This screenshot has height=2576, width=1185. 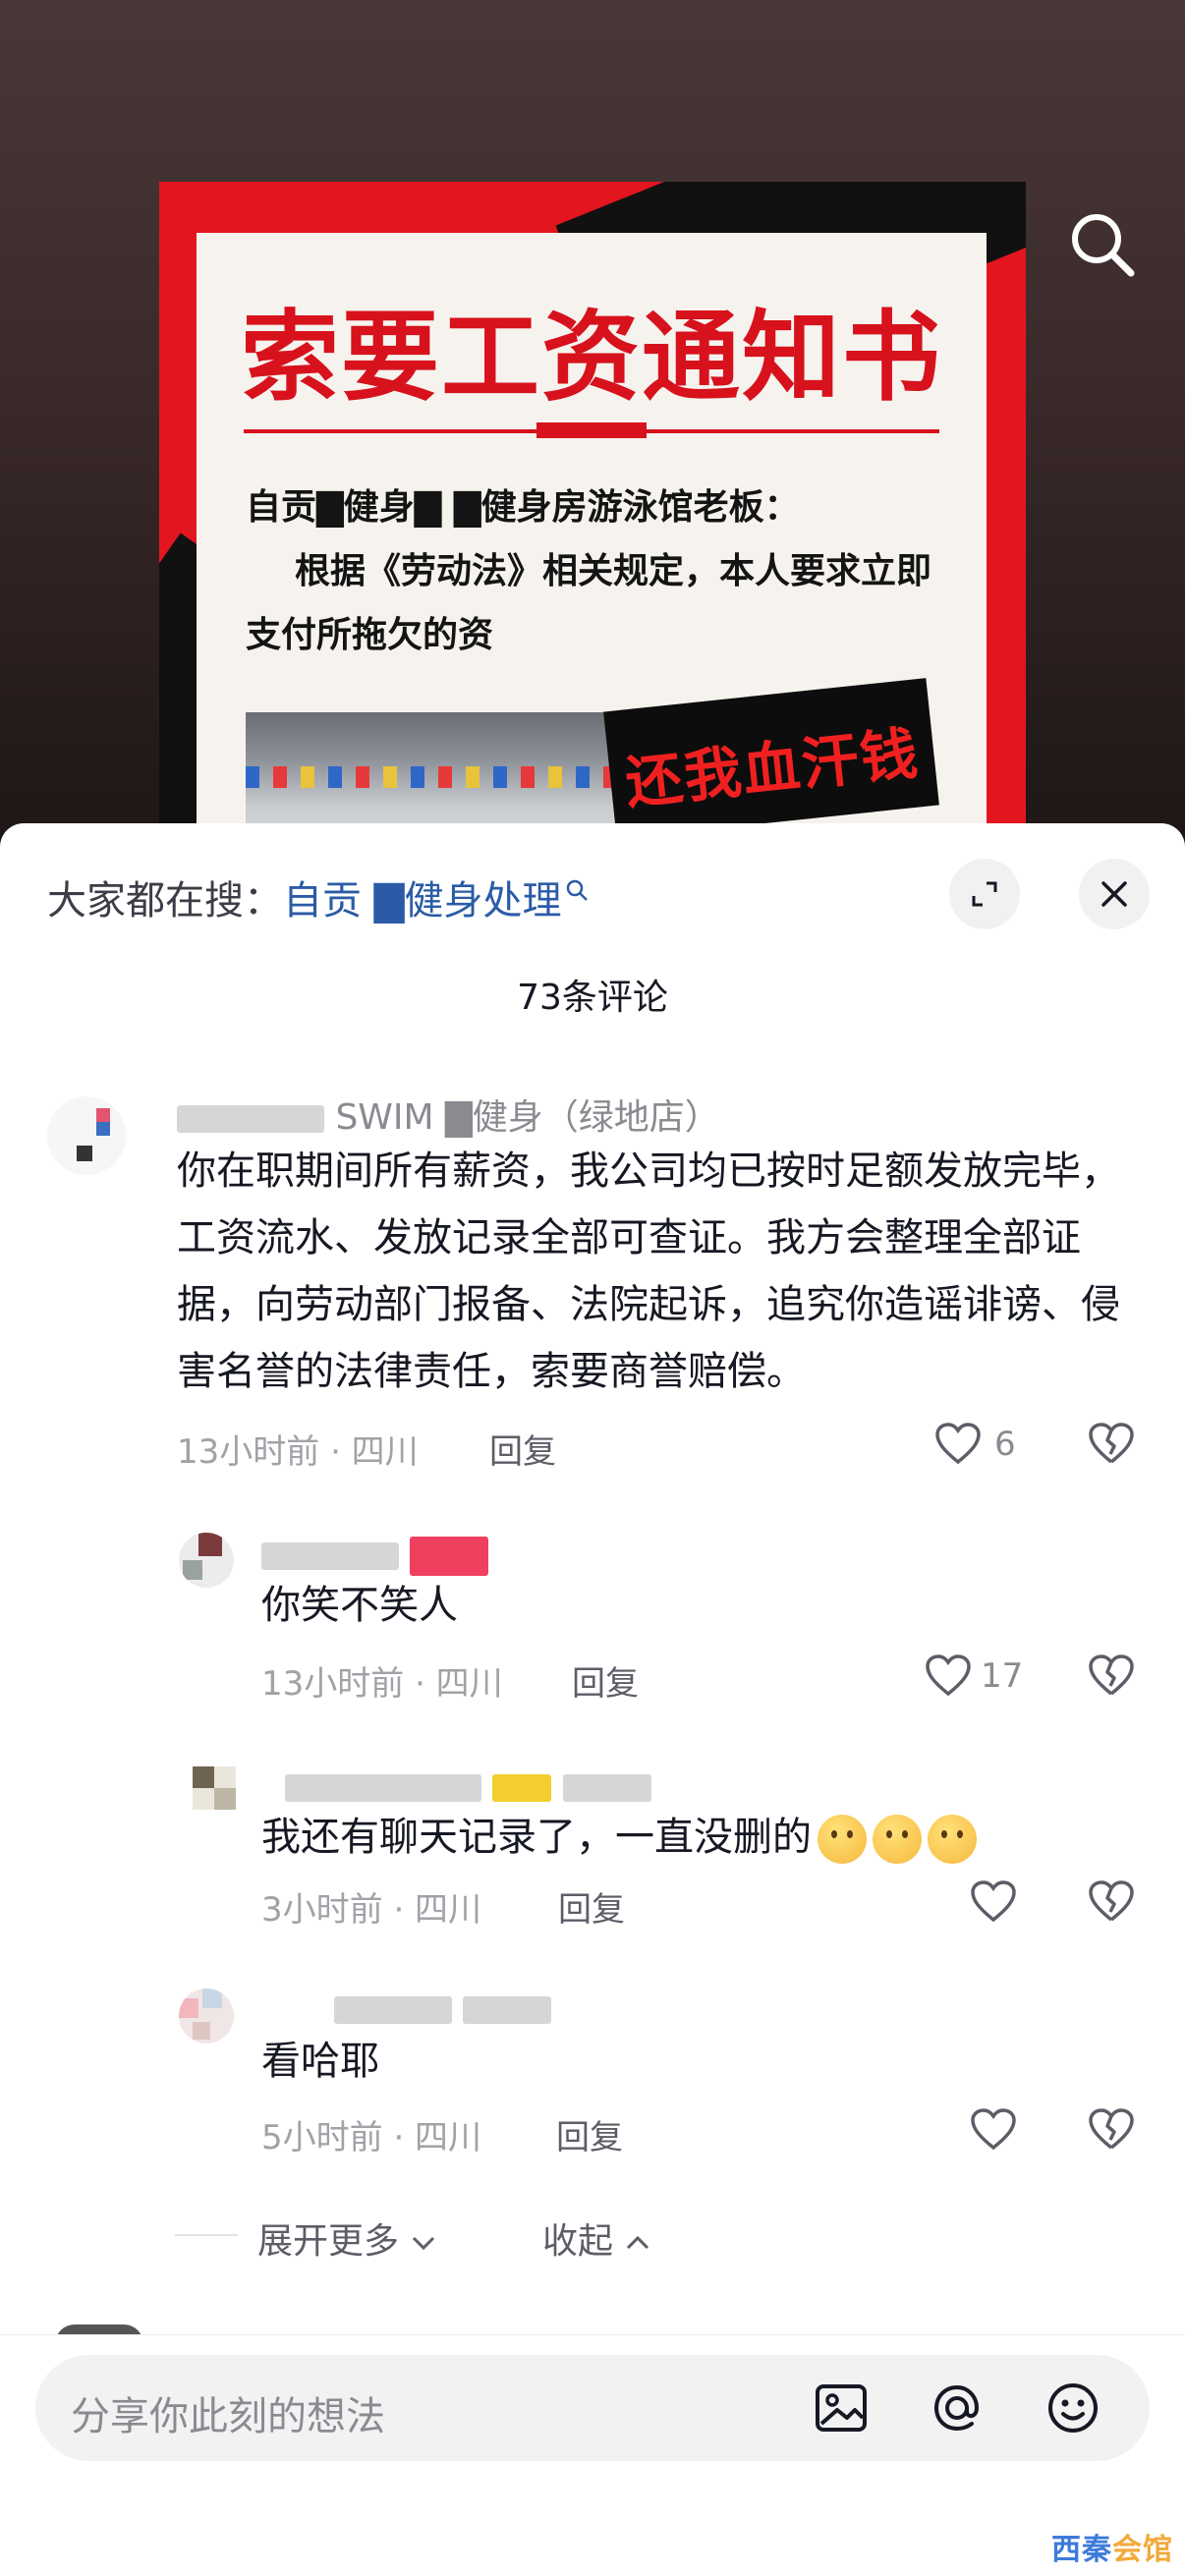 I want to click on comment-input: 分享你此刻的想法, so click(x=592, y=2408).